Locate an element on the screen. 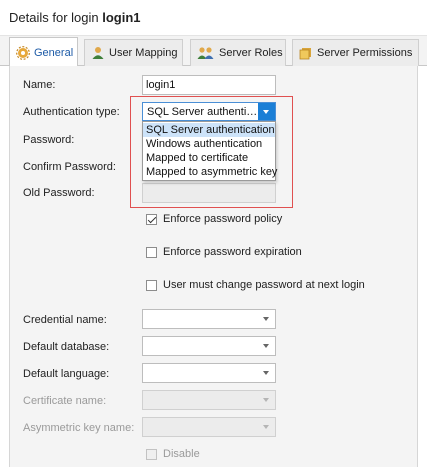 This screenshot has height=467, width=427. enforce-policy-row: Enforce password policy is located at coordinates (214, 219).